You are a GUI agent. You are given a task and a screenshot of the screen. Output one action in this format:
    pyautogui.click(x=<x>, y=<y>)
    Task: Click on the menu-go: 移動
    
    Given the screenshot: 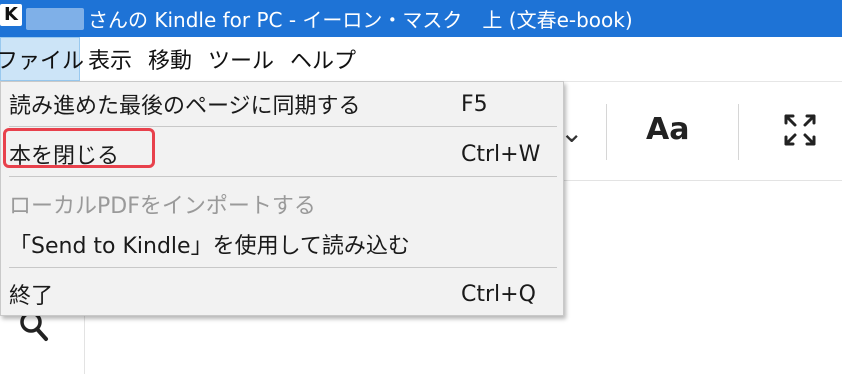 What is the action you would take?
    pyautogui.click(x=170, y=59)
    